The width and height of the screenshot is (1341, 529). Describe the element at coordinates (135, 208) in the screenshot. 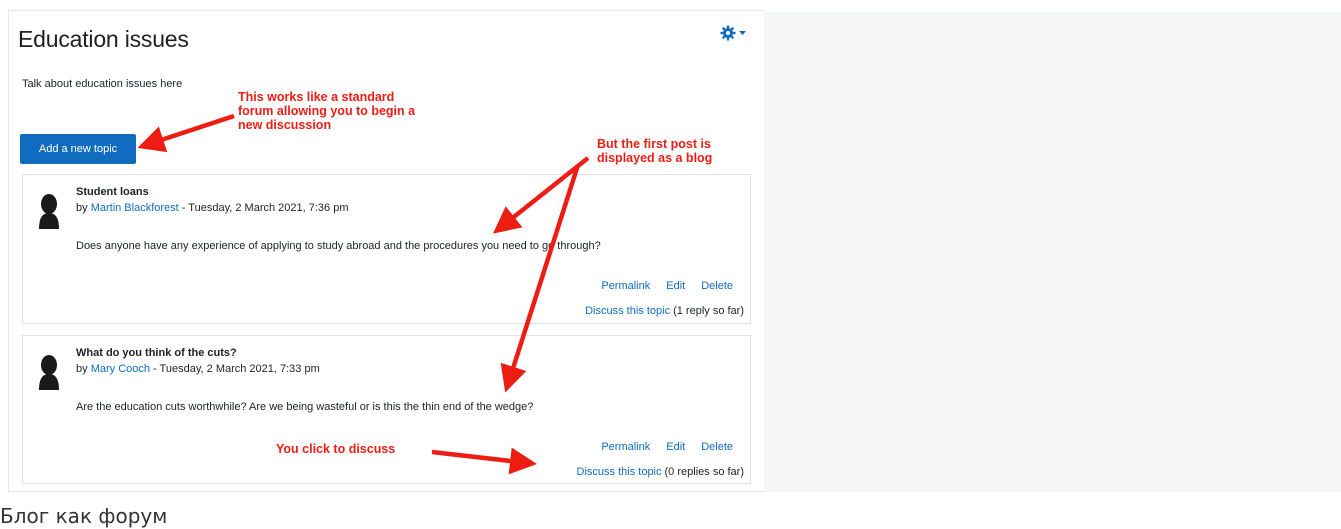

I see `author-link: Martin Blackforest` at that location.